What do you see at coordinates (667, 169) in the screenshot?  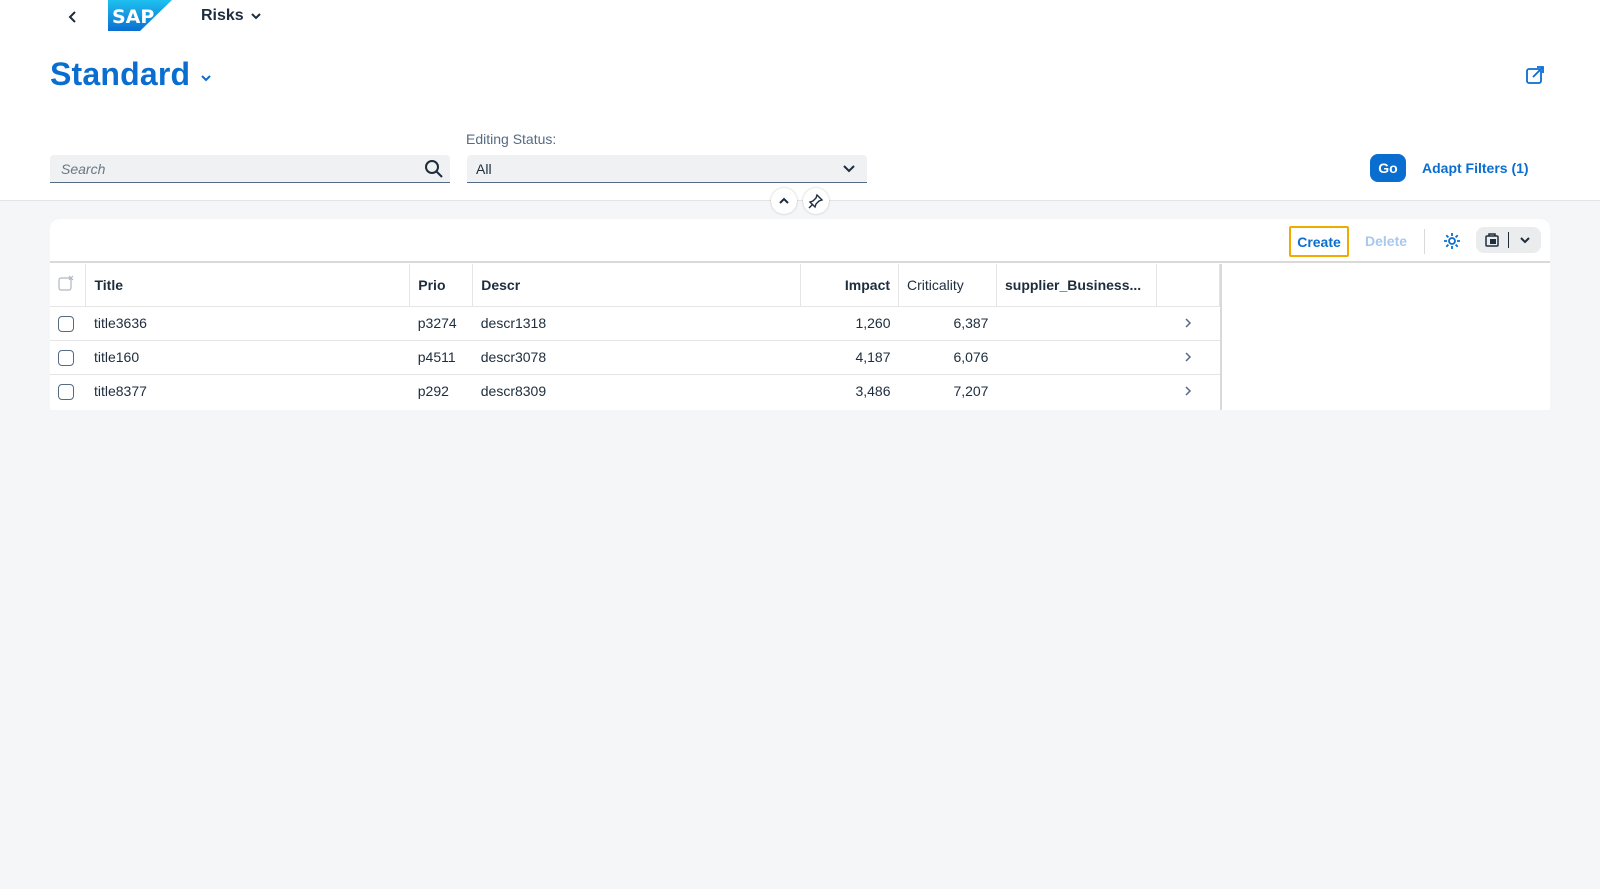 I see `editing-status-select: All` at bounding box center [667, 169].